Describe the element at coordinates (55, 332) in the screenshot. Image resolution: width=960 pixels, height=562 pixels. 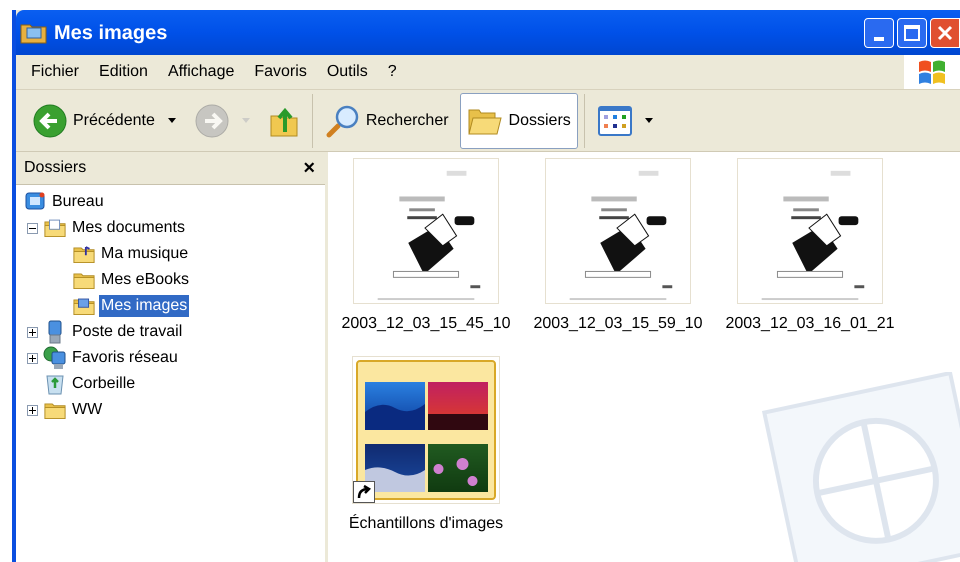
I see `computer-icon` at that location.